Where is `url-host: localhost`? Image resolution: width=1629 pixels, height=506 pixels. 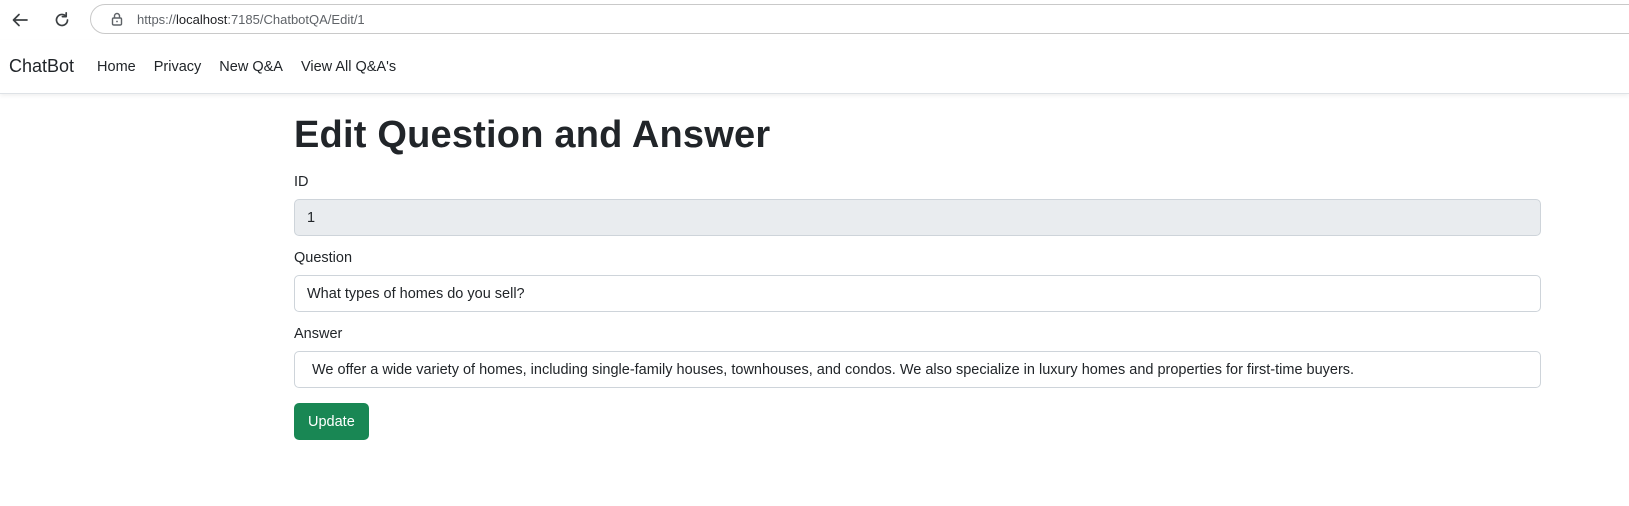
url-host: localhost is located at coordinates (202, 19).